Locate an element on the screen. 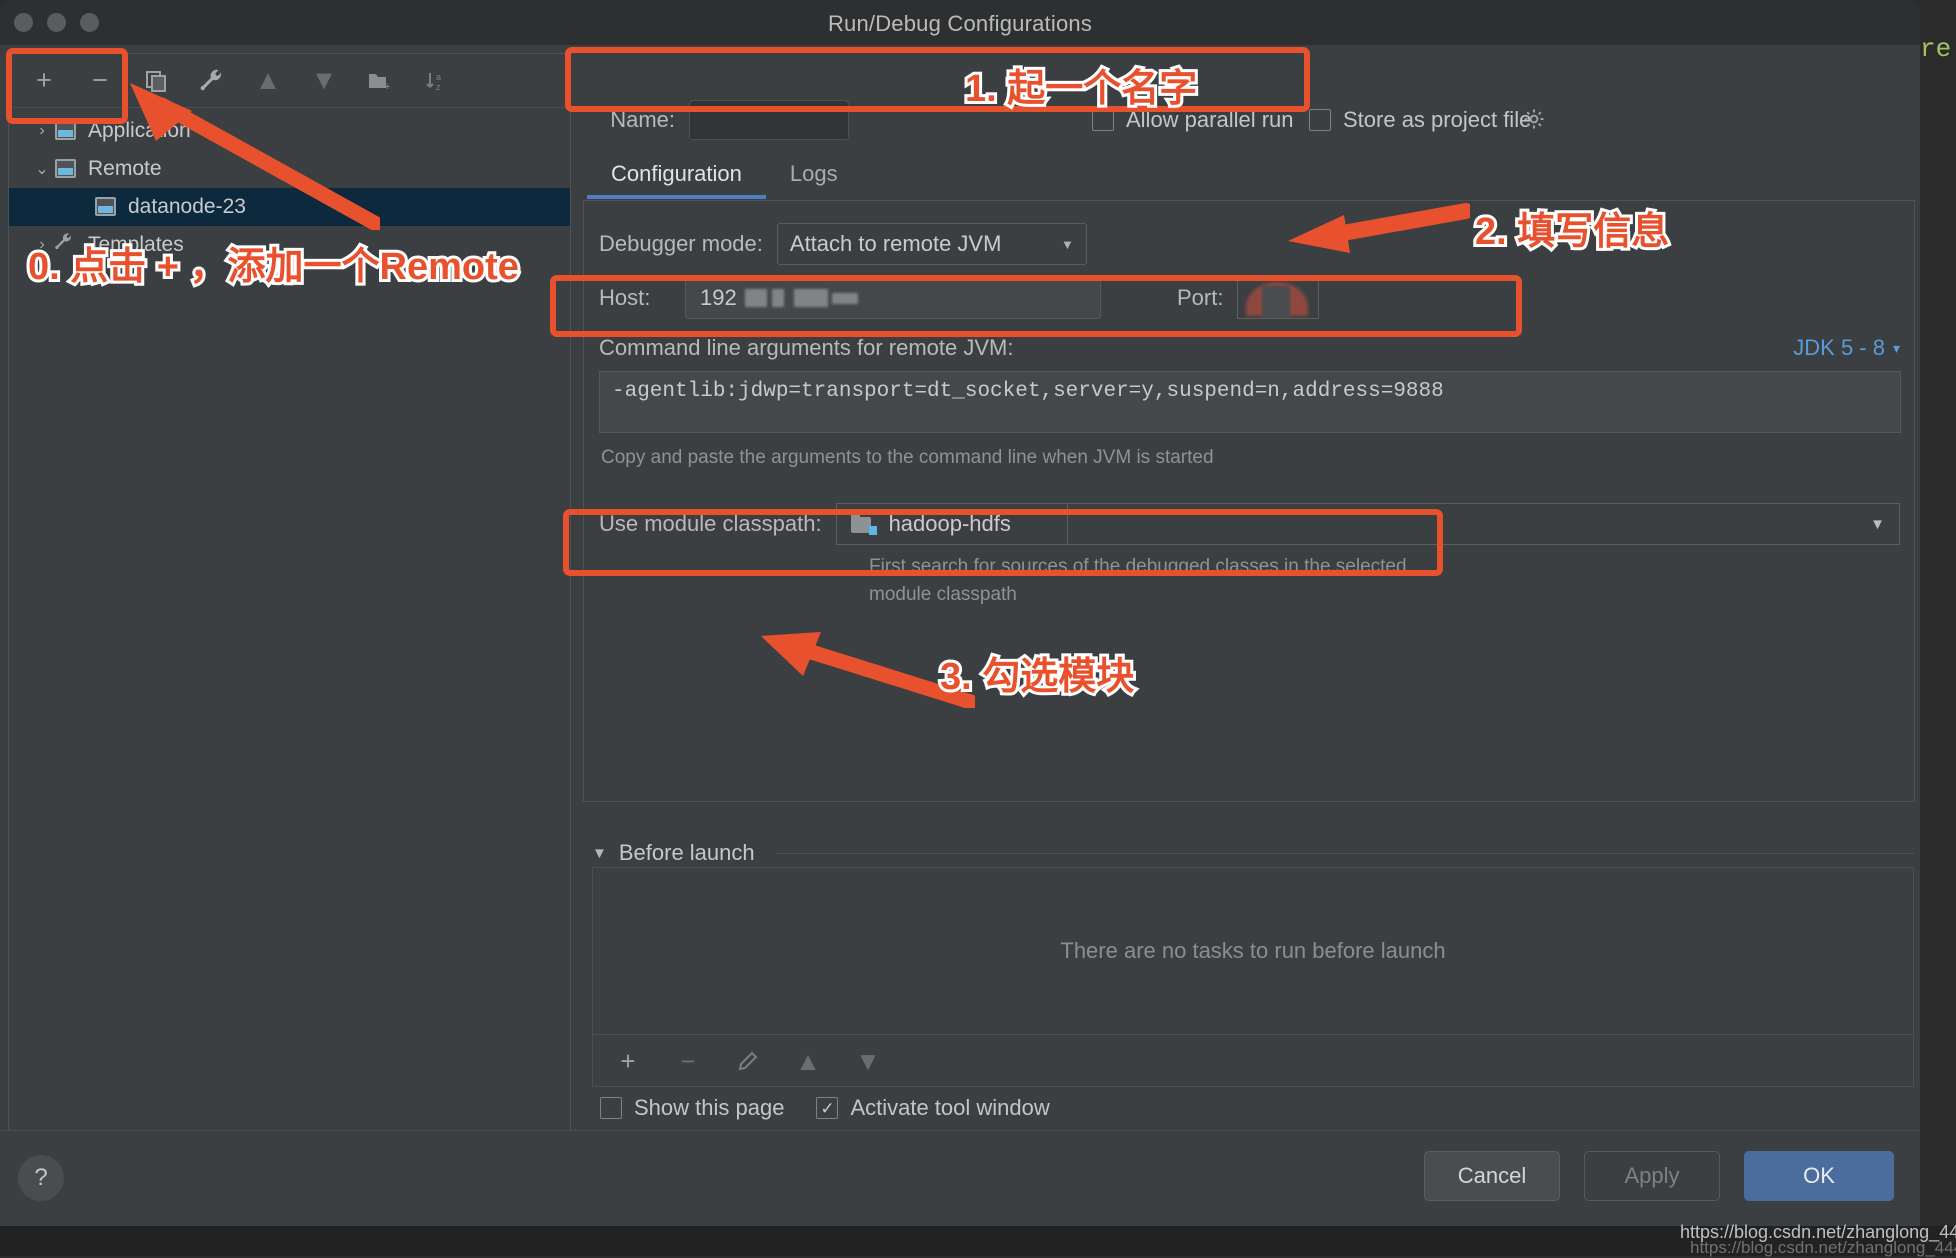  move-task-down-button: ▼ is located at coordinates (868, 1061).